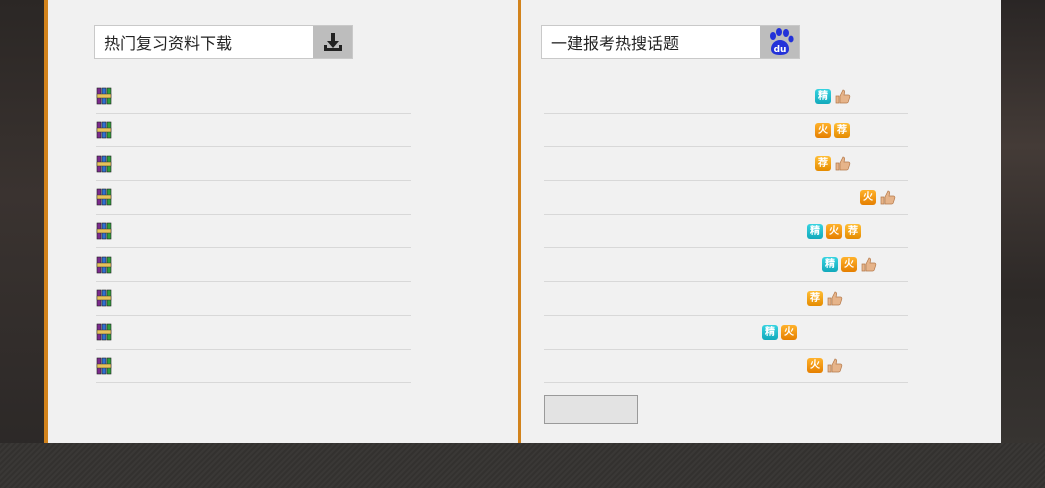  Describe the element at coordinates (779, 50) in the screenshot. I see `svg-text: du` at that location.